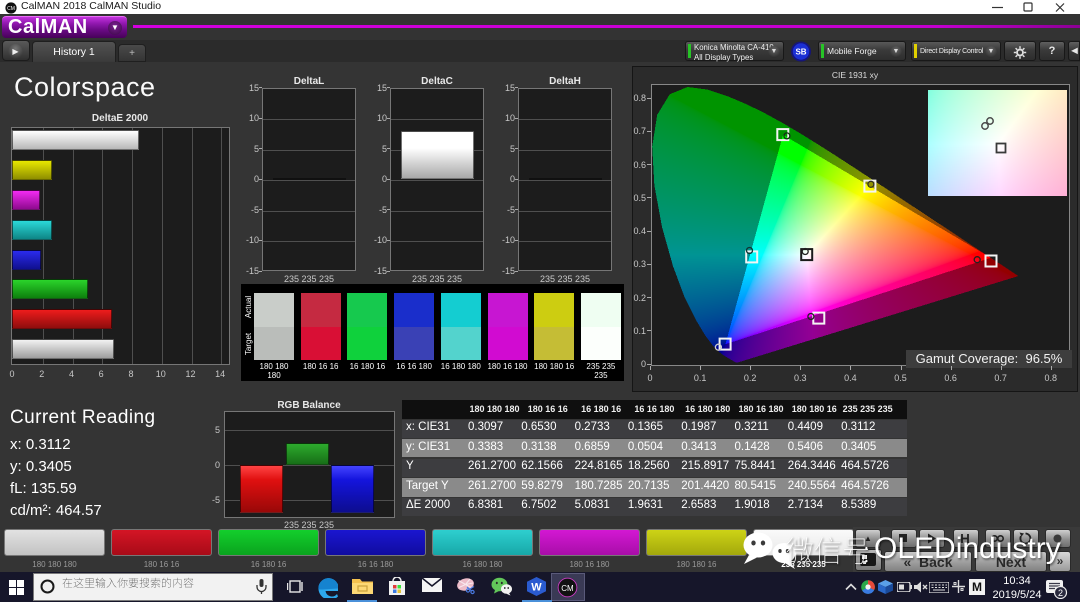  Describe the element at coordinates (248, 343) in the screenshot. I see `svg-text: Target` at that location.